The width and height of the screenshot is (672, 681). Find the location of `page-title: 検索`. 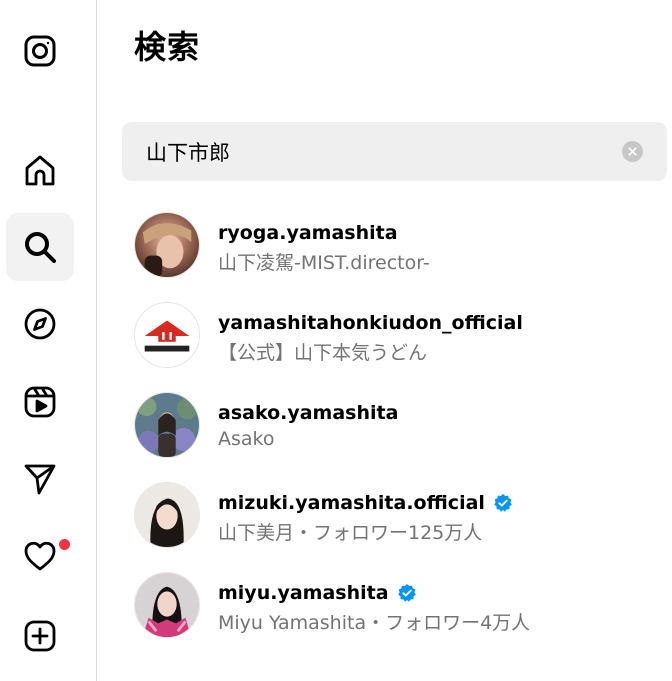

page-title: 検索 is located at coordinates (167, 47).